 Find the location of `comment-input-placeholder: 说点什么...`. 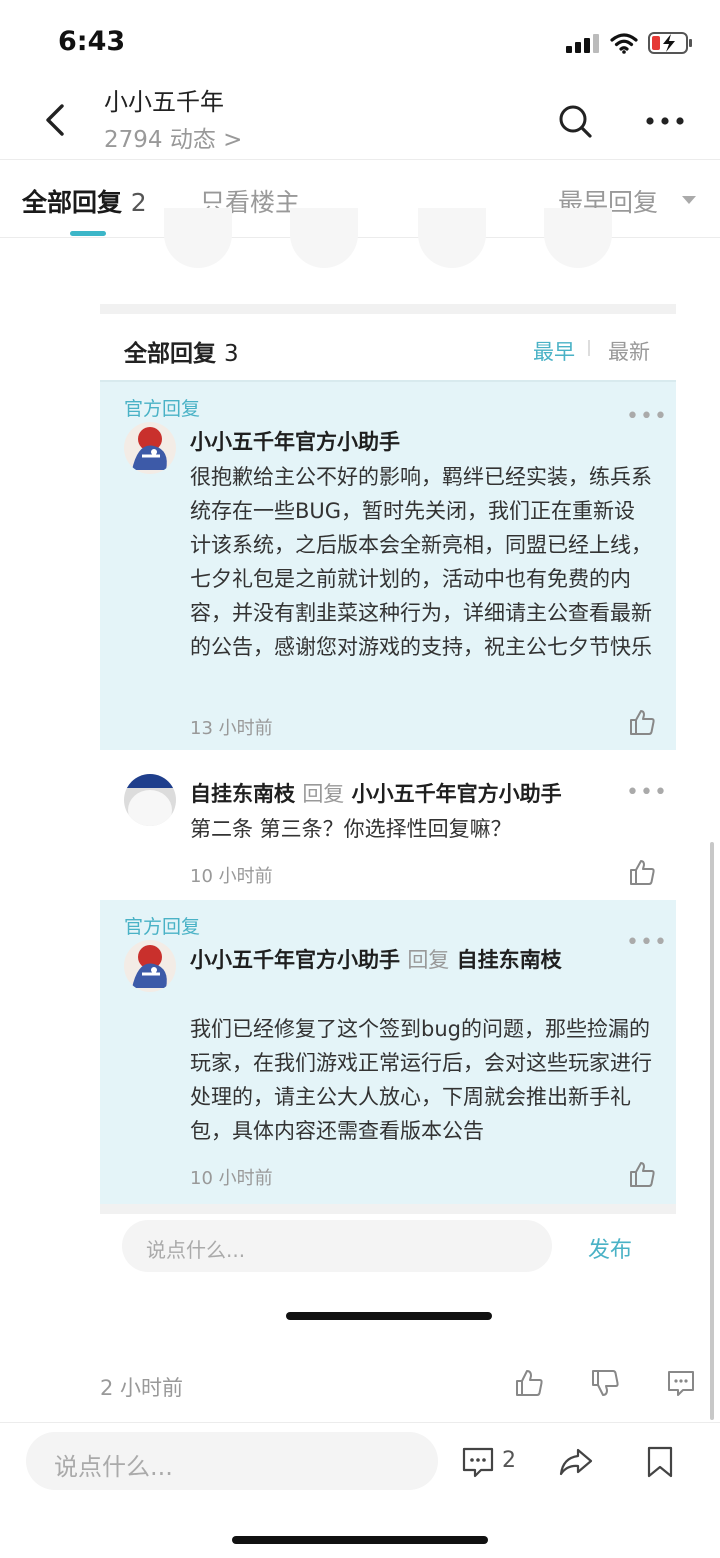

comment-input-placeholder: 说点什么... is located at coordinates (113, 1467).